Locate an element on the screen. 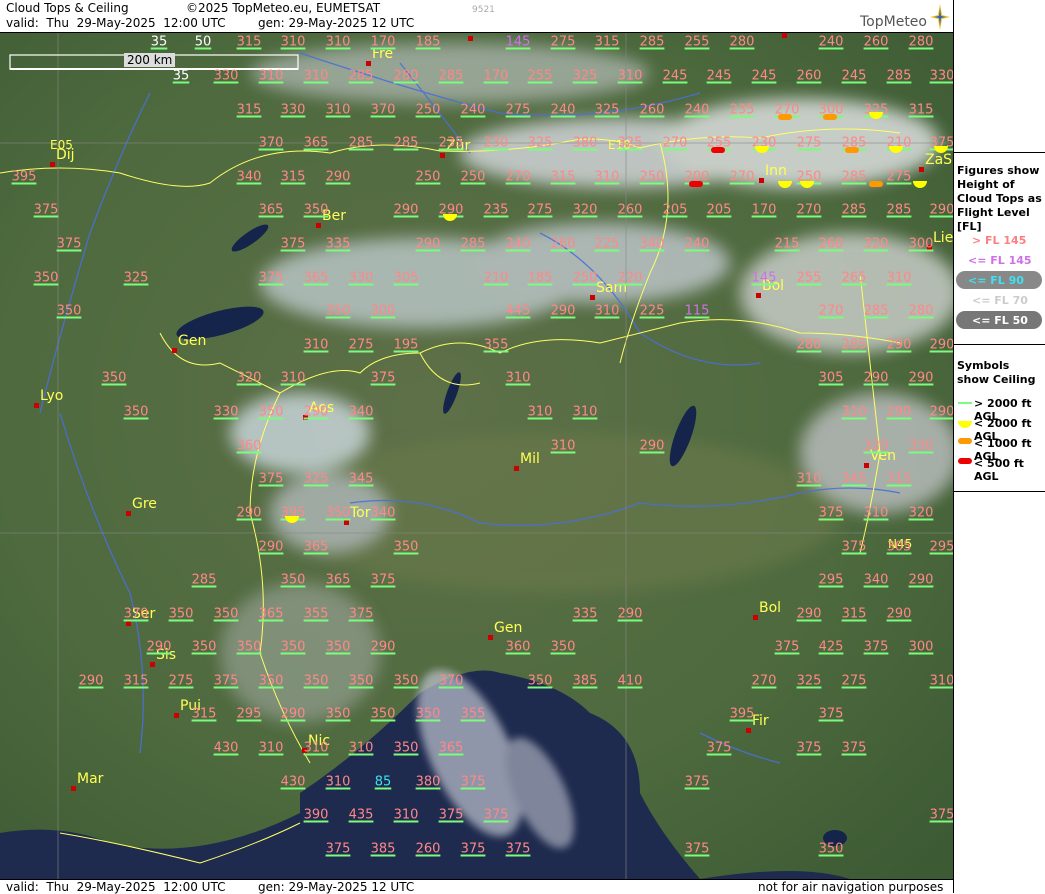 The width and height of the screenshot is (1045, 894). cloud-top-value: 345 is located at coordinates (854, 479).